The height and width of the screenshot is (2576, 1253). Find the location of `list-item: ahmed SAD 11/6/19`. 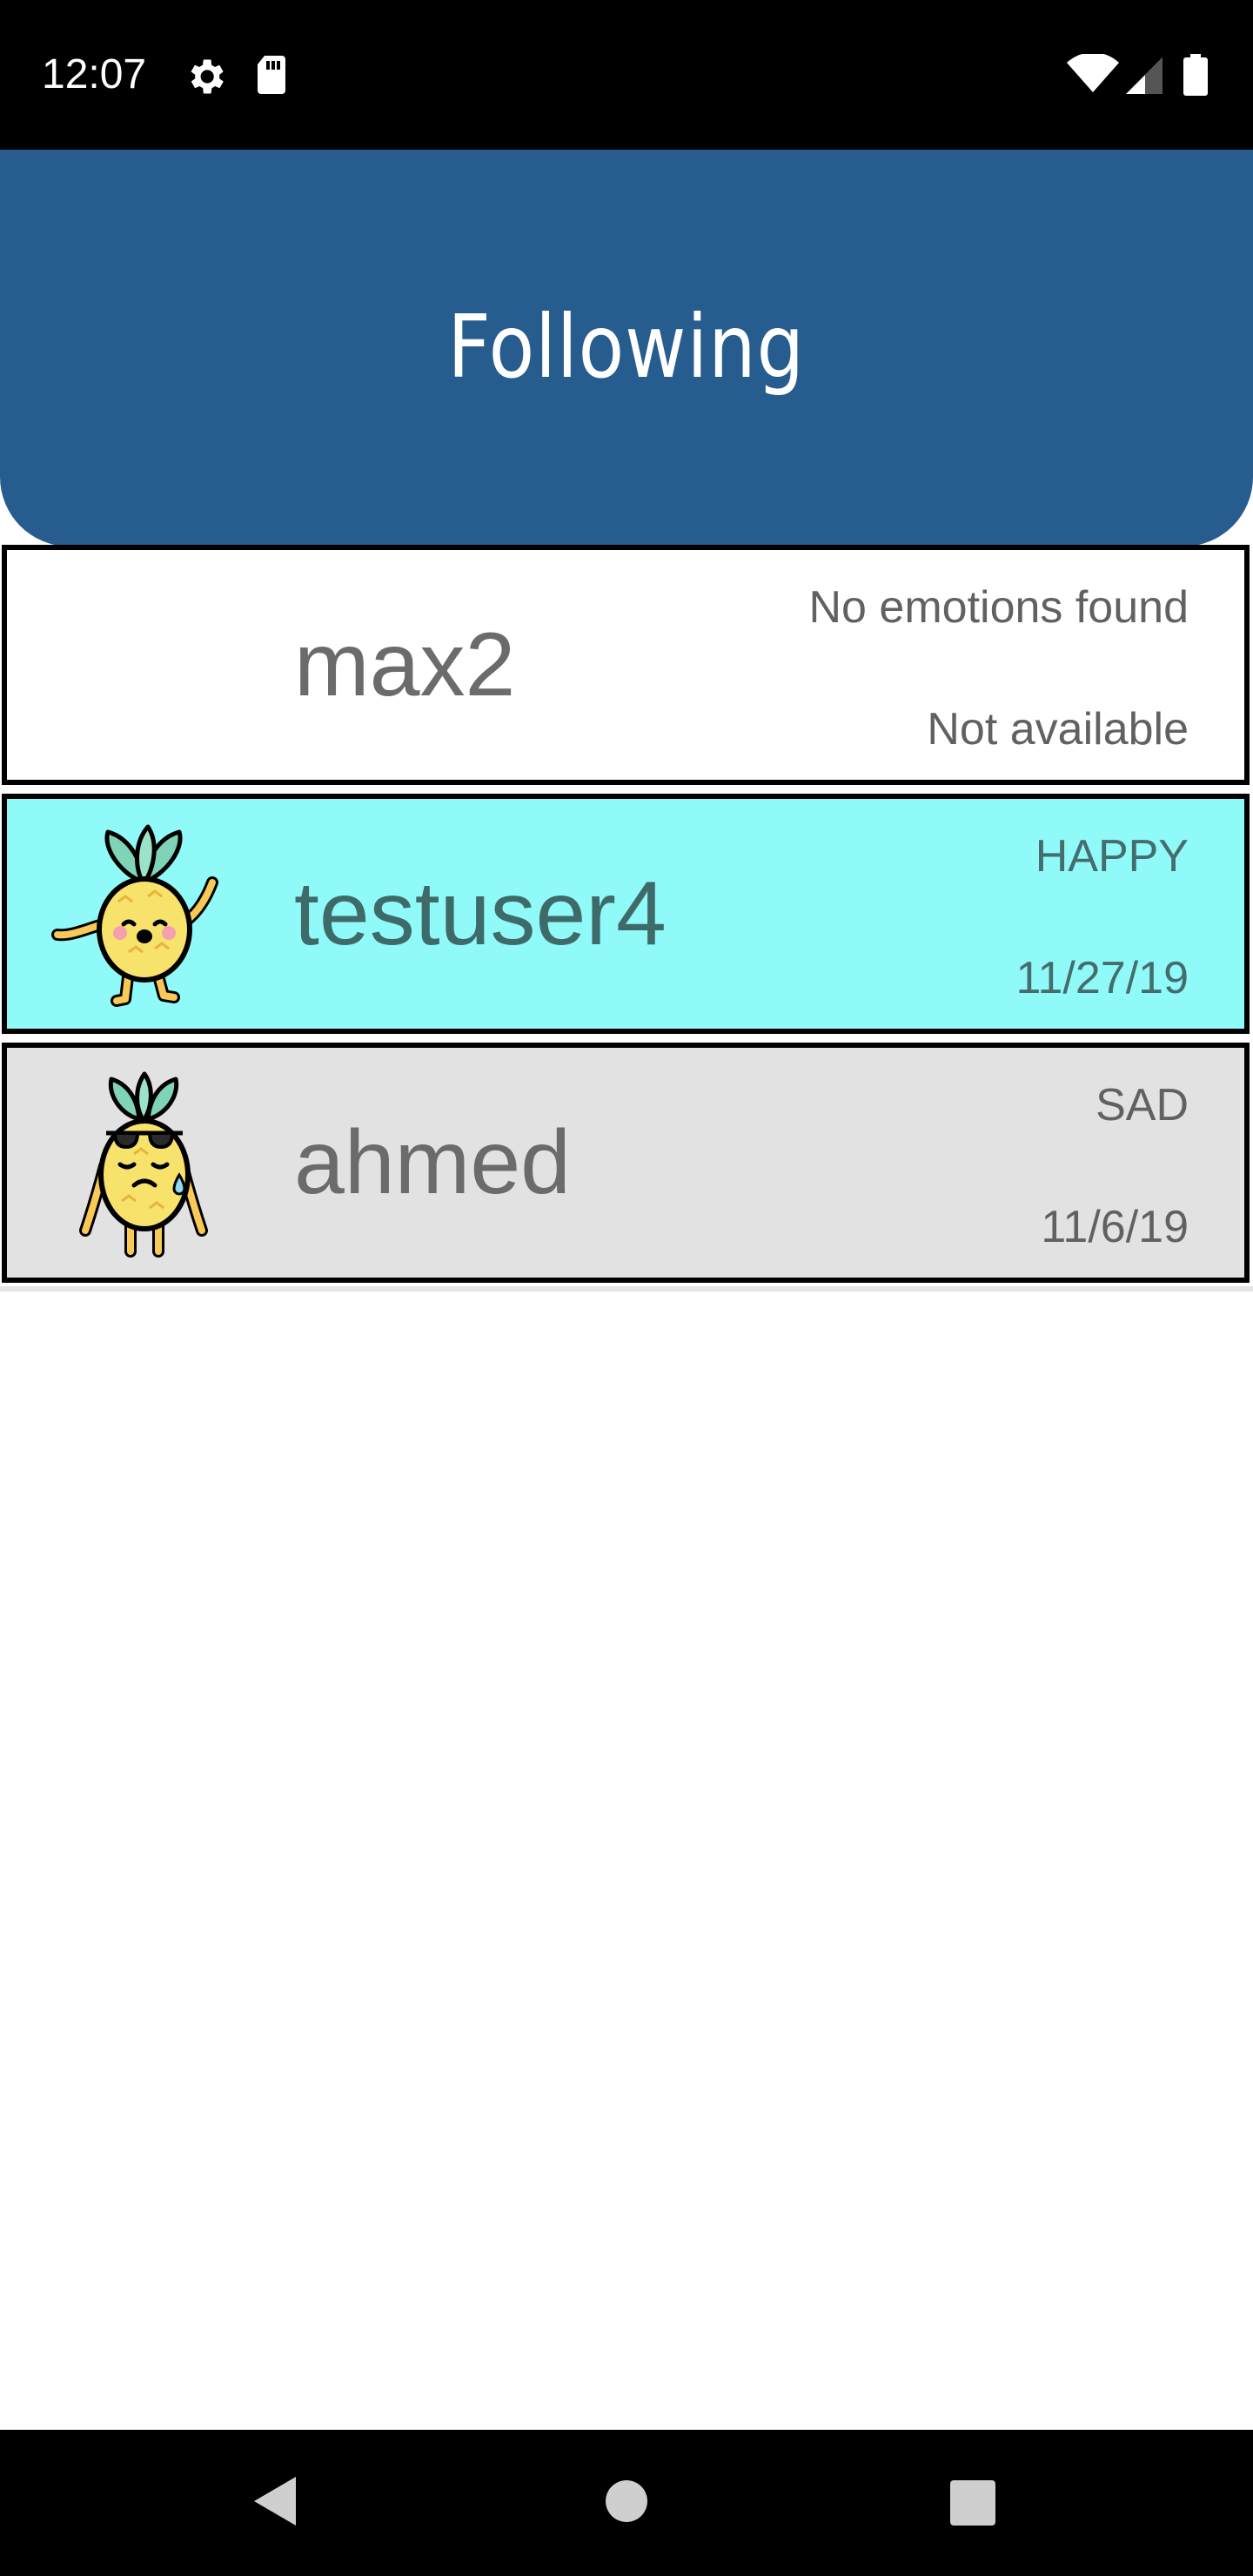

list-item: ahmed SAD 11/6/19 is located at coordinates (626, 1163).